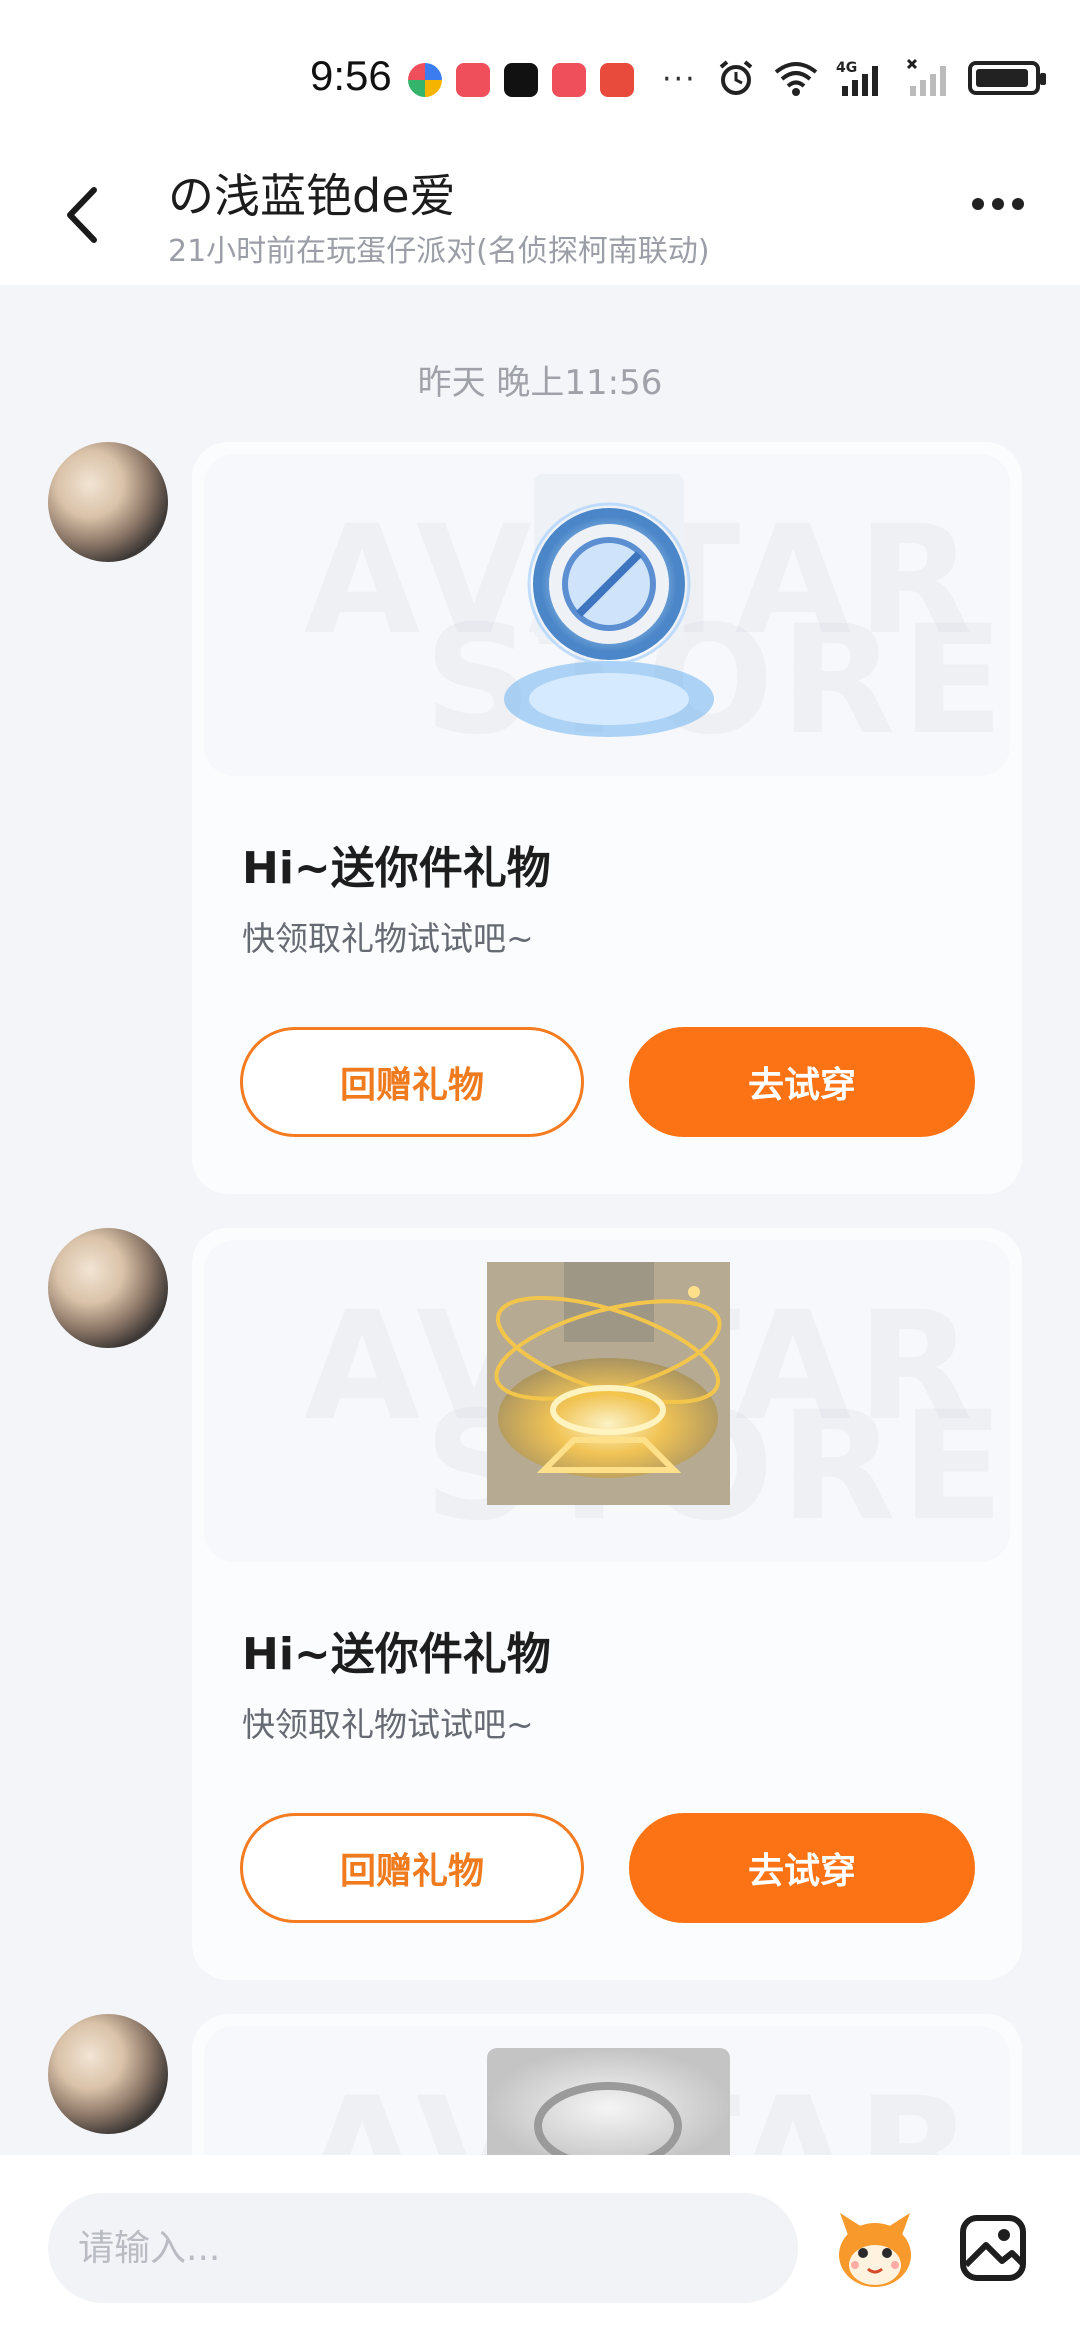  What do you see at coordinates (881, 78) in the screenshot?
I see `status-right-icons: 4G` at bounding box center [881, 78].